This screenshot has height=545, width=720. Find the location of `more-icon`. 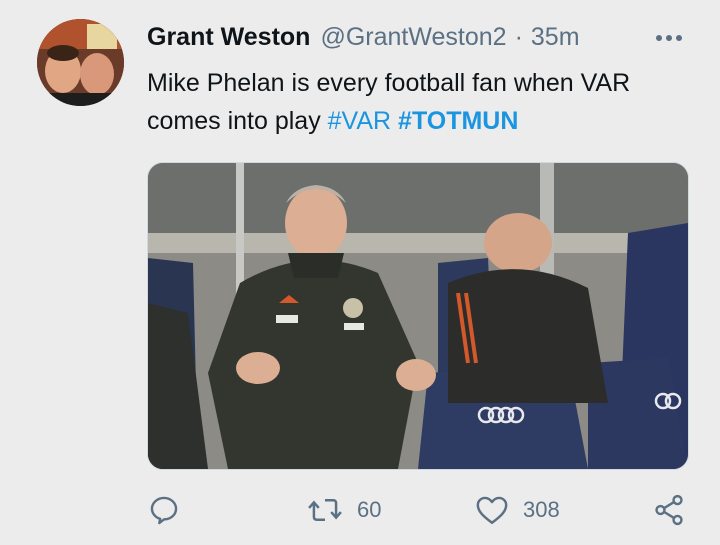

more-icon is located at coordinates (669, 38).